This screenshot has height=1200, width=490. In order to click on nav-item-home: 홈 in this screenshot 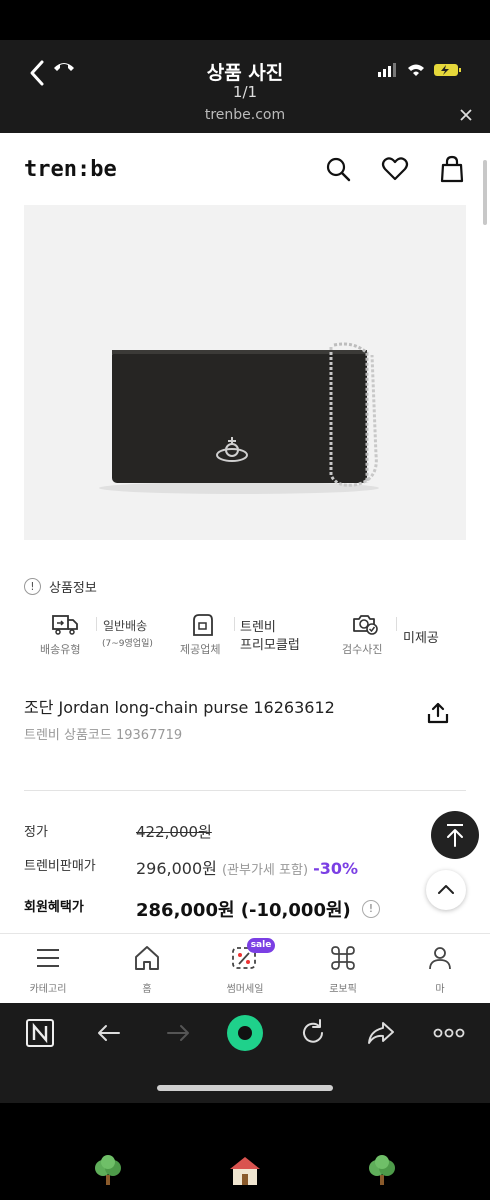, I will do `click(147, 972)`.